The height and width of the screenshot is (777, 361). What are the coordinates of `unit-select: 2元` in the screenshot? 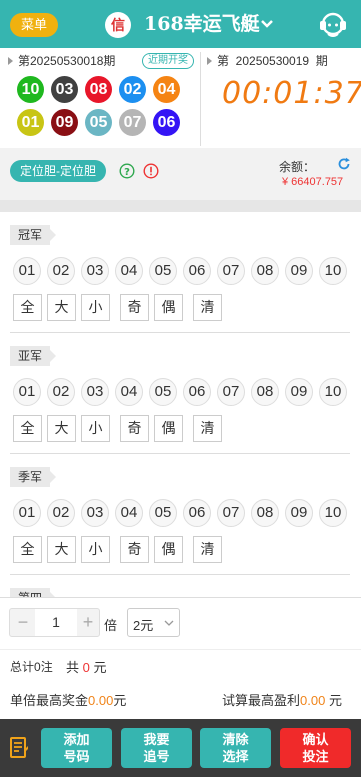 It's located at (153, 622).